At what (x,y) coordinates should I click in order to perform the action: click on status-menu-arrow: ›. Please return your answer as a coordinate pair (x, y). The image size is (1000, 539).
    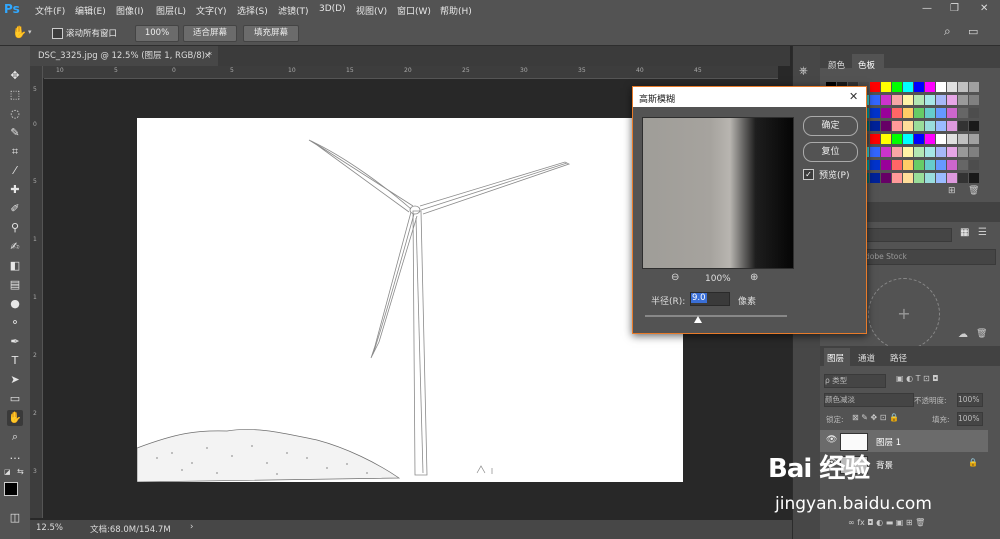
    Looking at the image, I should click on (191, 527).